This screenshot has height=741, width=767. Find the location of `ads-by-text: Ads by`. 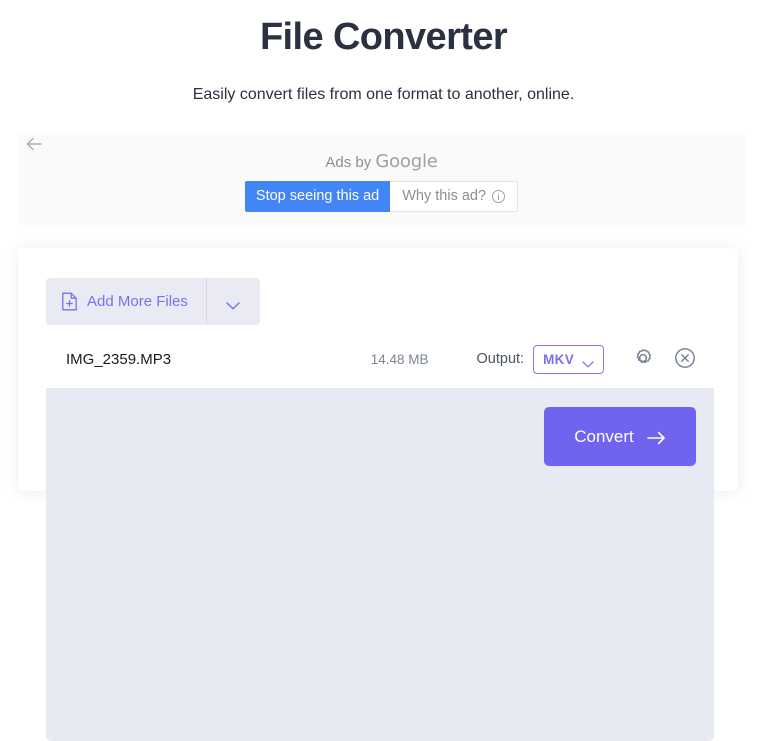

ads-by-text: Ads by is located at coordinates (350, 162).